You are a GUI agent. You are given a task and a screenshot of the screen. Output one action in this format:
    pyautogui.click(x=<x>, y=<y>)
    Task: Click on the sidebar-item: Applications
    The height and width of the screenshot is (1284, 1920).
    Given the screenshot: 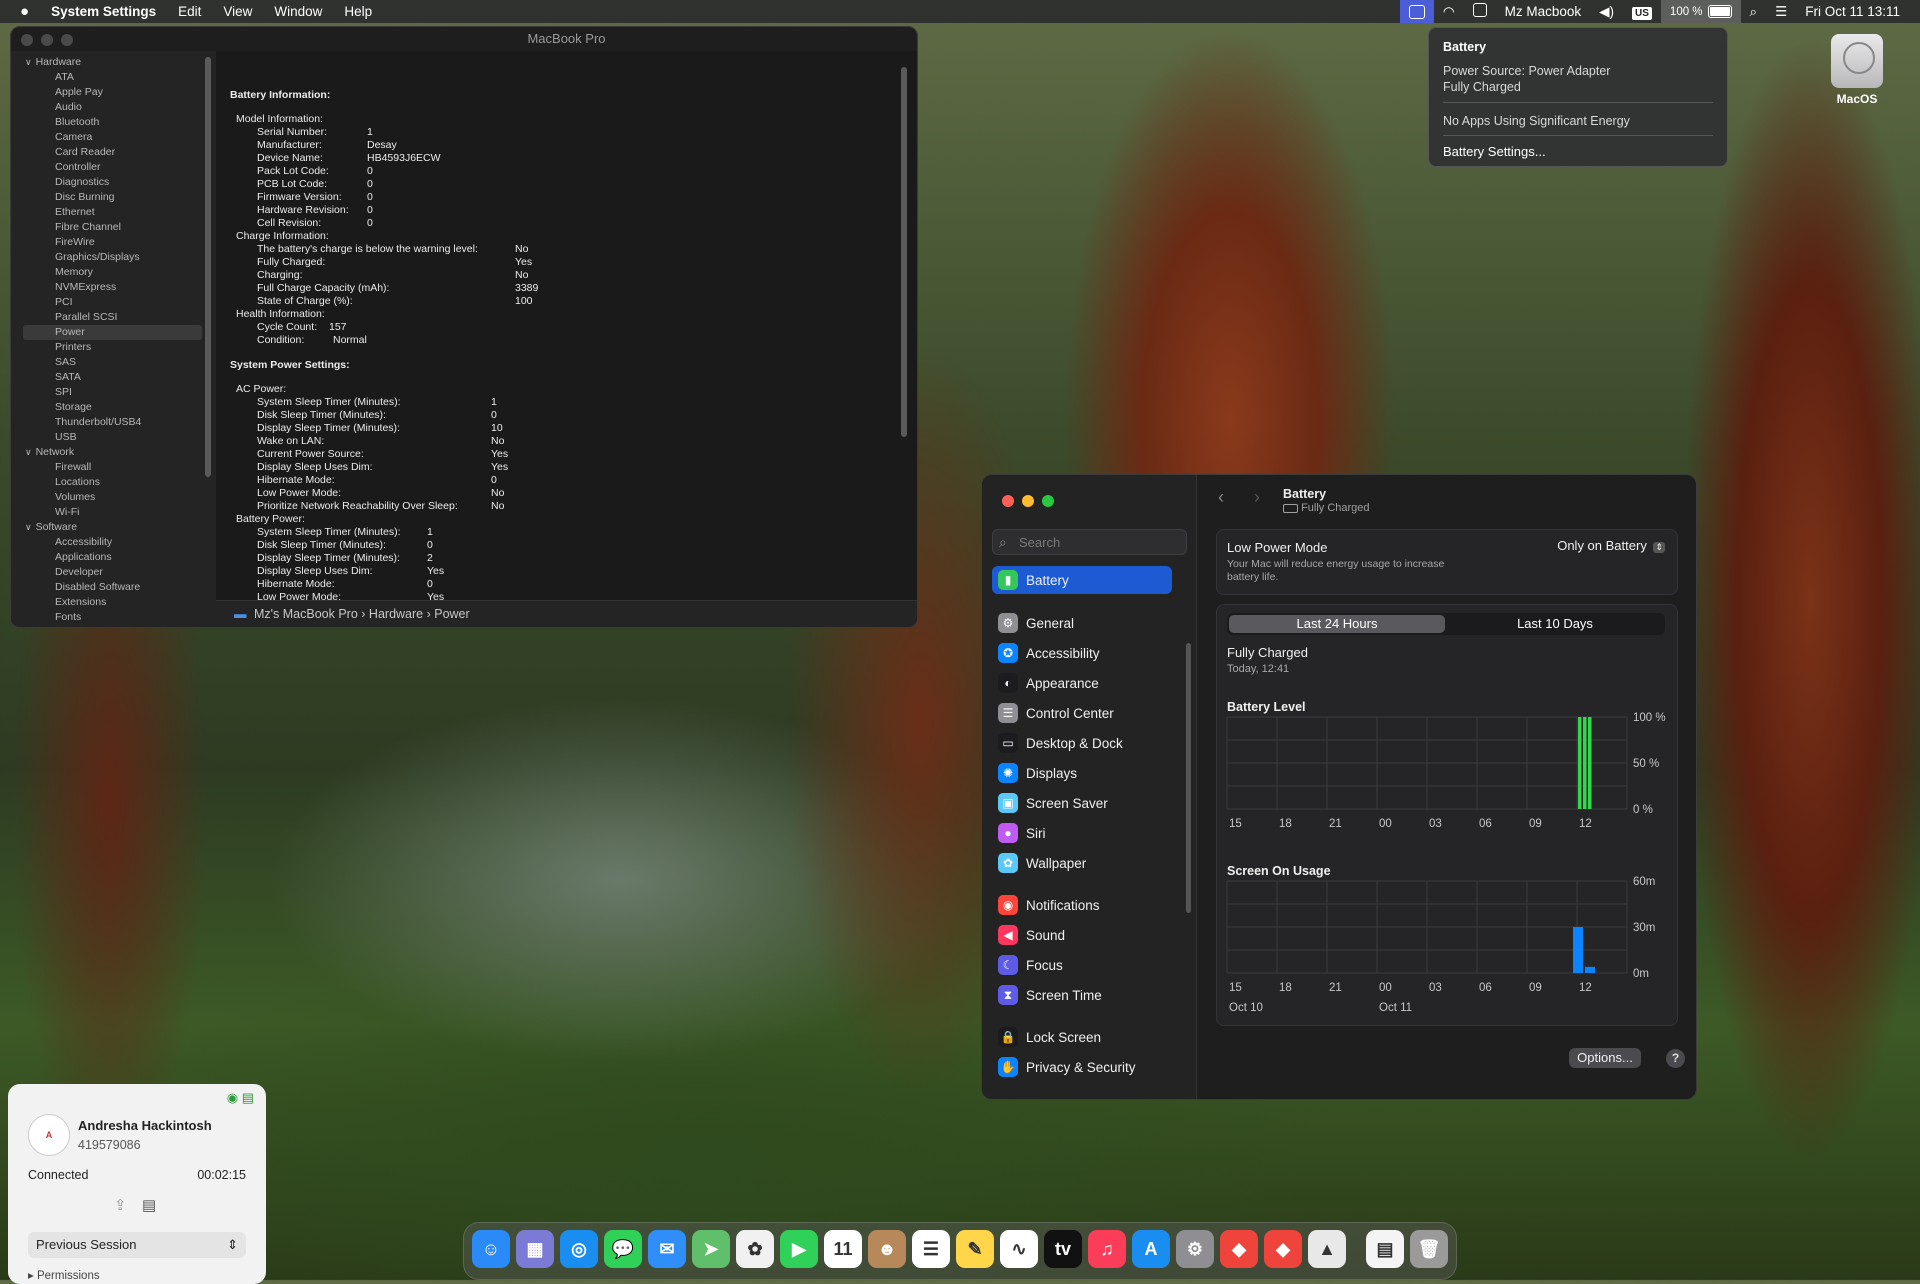 What is the action you would take?
    pyautogui.click(x=113, y=557)
    